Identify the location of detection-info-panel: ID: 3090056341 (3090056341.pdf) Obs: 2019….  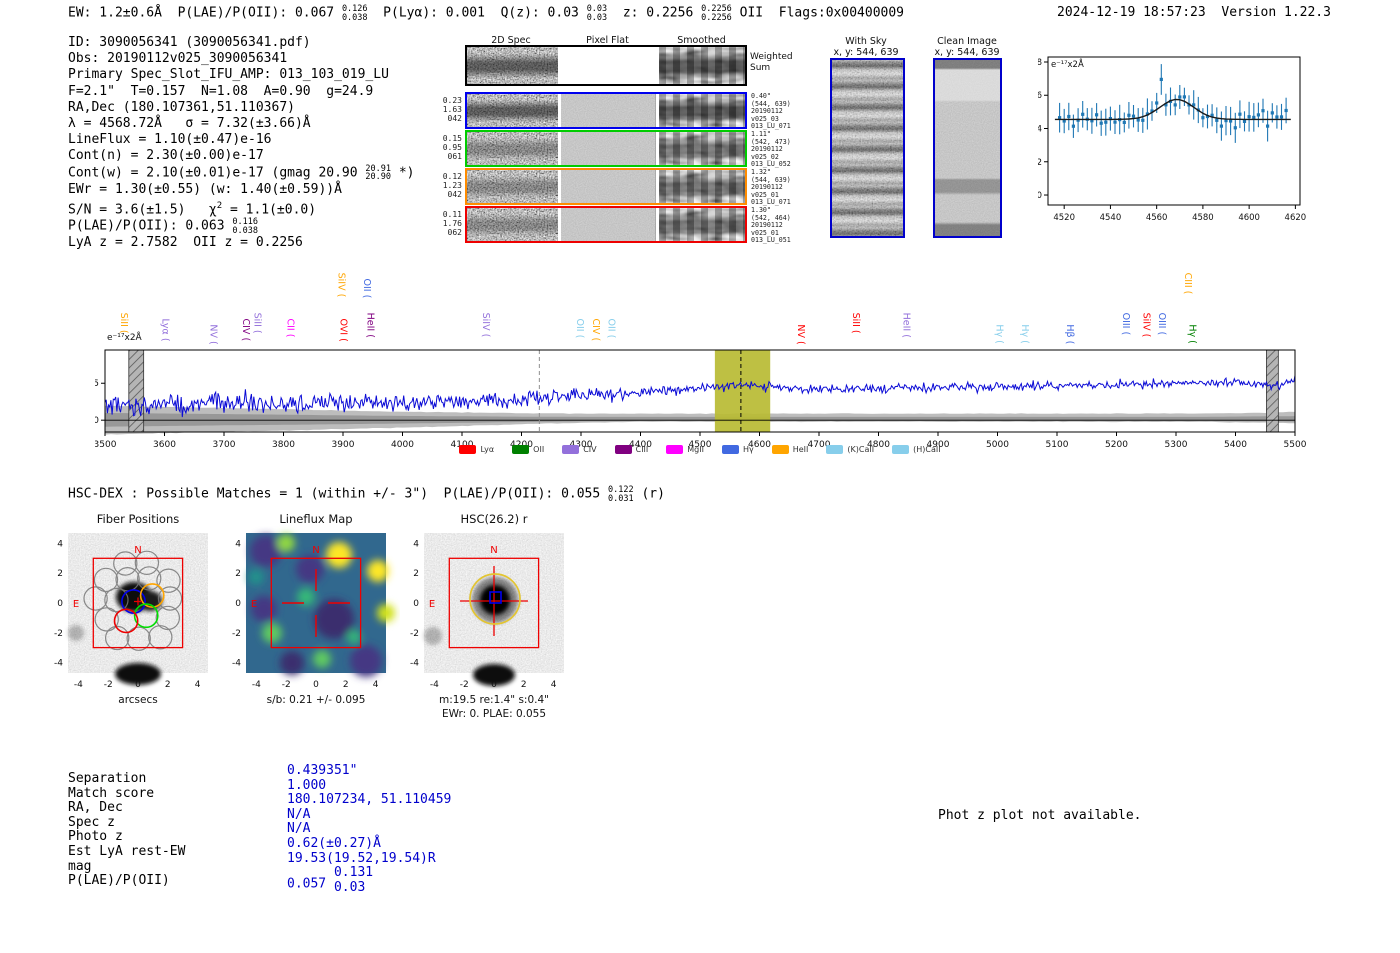
(241, 143).